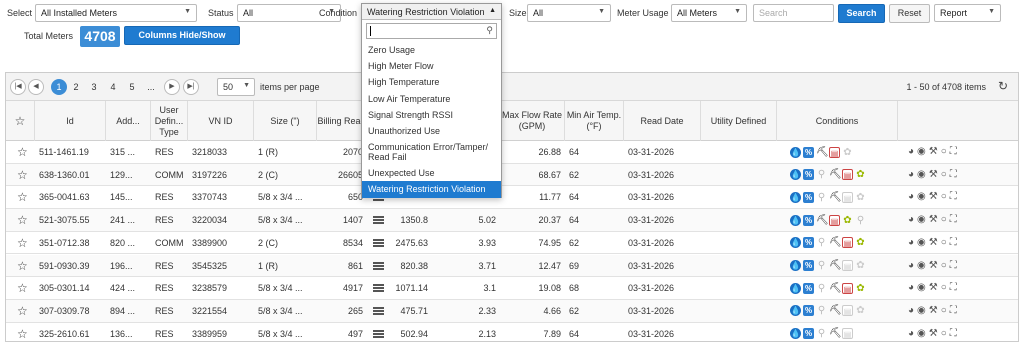 This screenshot has height=342, width=1024. What do you see at coordinates (793, 13) in the screenshot?
I see `search-input: Search` at bounding box center [793, 13].